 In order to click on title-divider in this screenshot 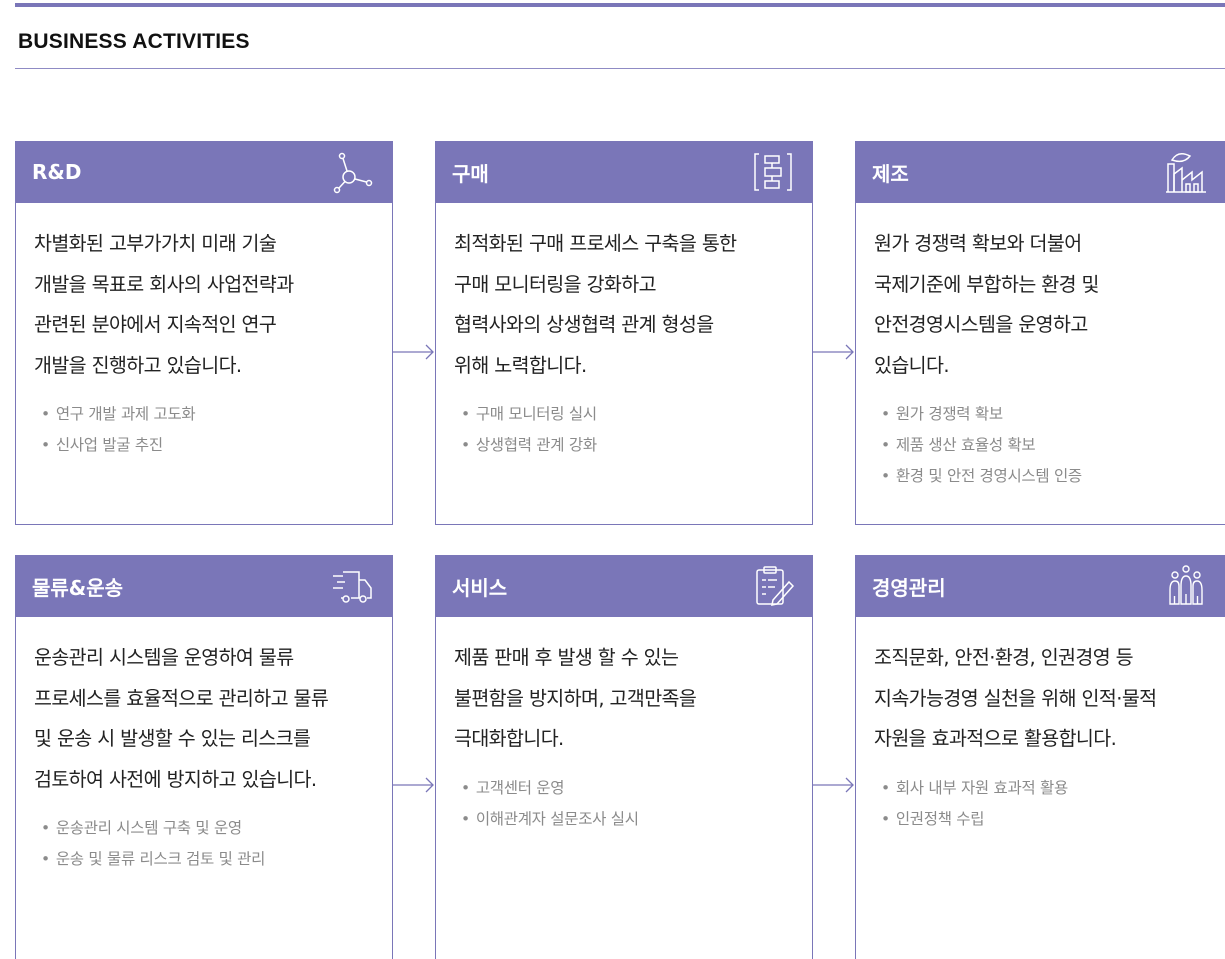, I will do `click(620, 68)`.